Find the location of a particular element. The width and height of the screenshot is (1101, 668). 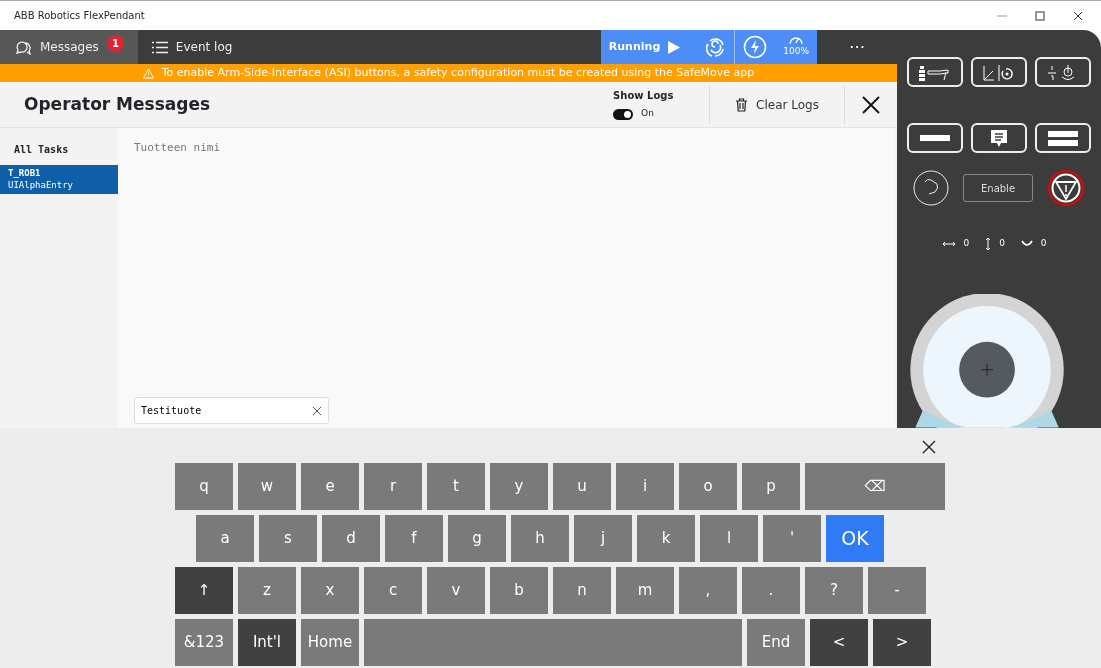

key: &123 is located at coordinates (204, 642).